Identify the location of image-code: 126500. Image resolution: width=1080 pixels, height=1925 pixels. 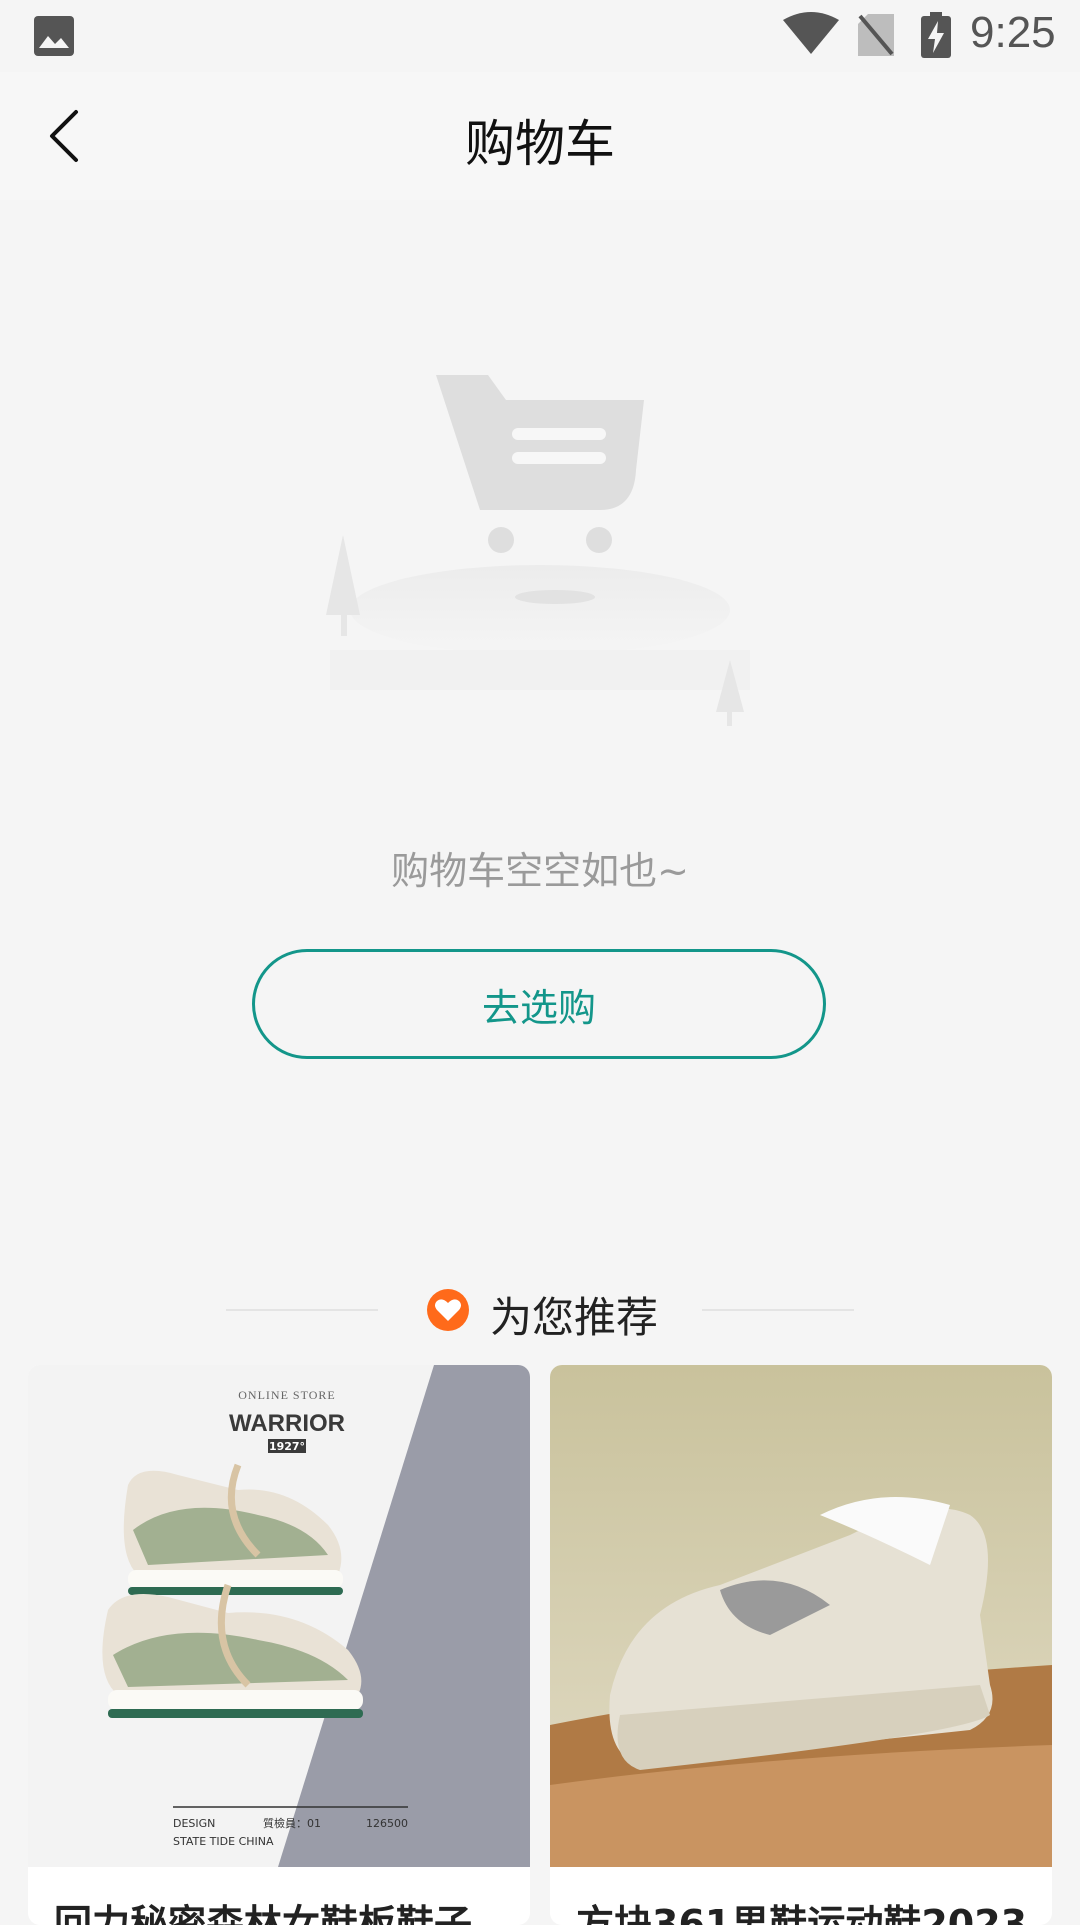
(387, 1823).